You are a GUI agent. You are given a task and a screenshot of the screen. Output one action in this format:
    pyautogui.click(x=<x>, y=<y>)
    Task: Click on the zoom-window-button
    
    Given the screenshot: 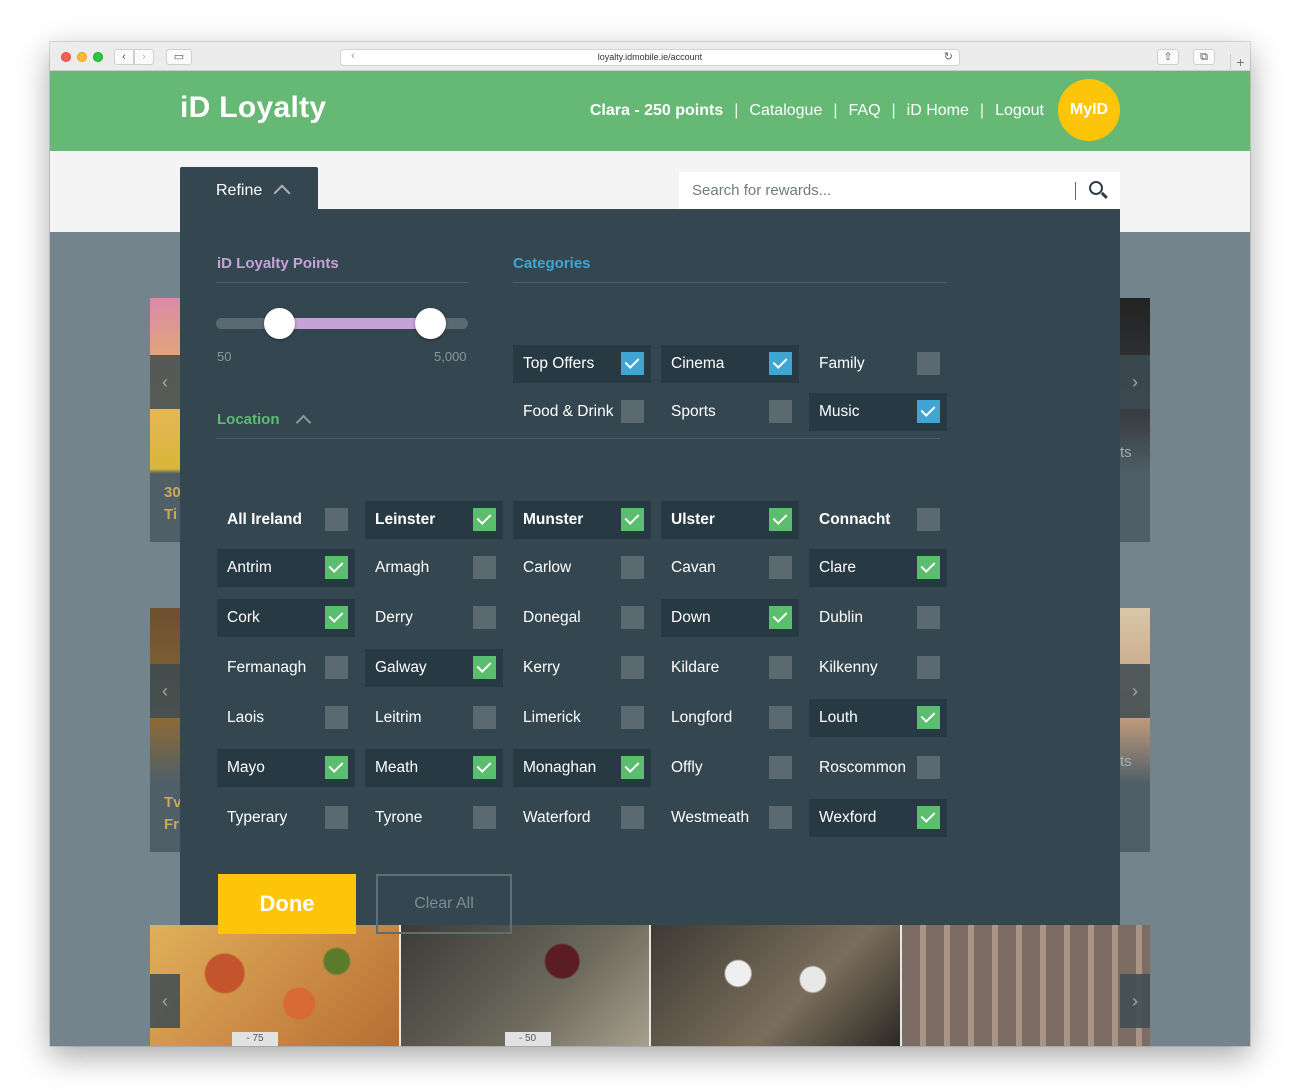 What is the action you would take?
    pyautogui.click(x=98, y=57)
    